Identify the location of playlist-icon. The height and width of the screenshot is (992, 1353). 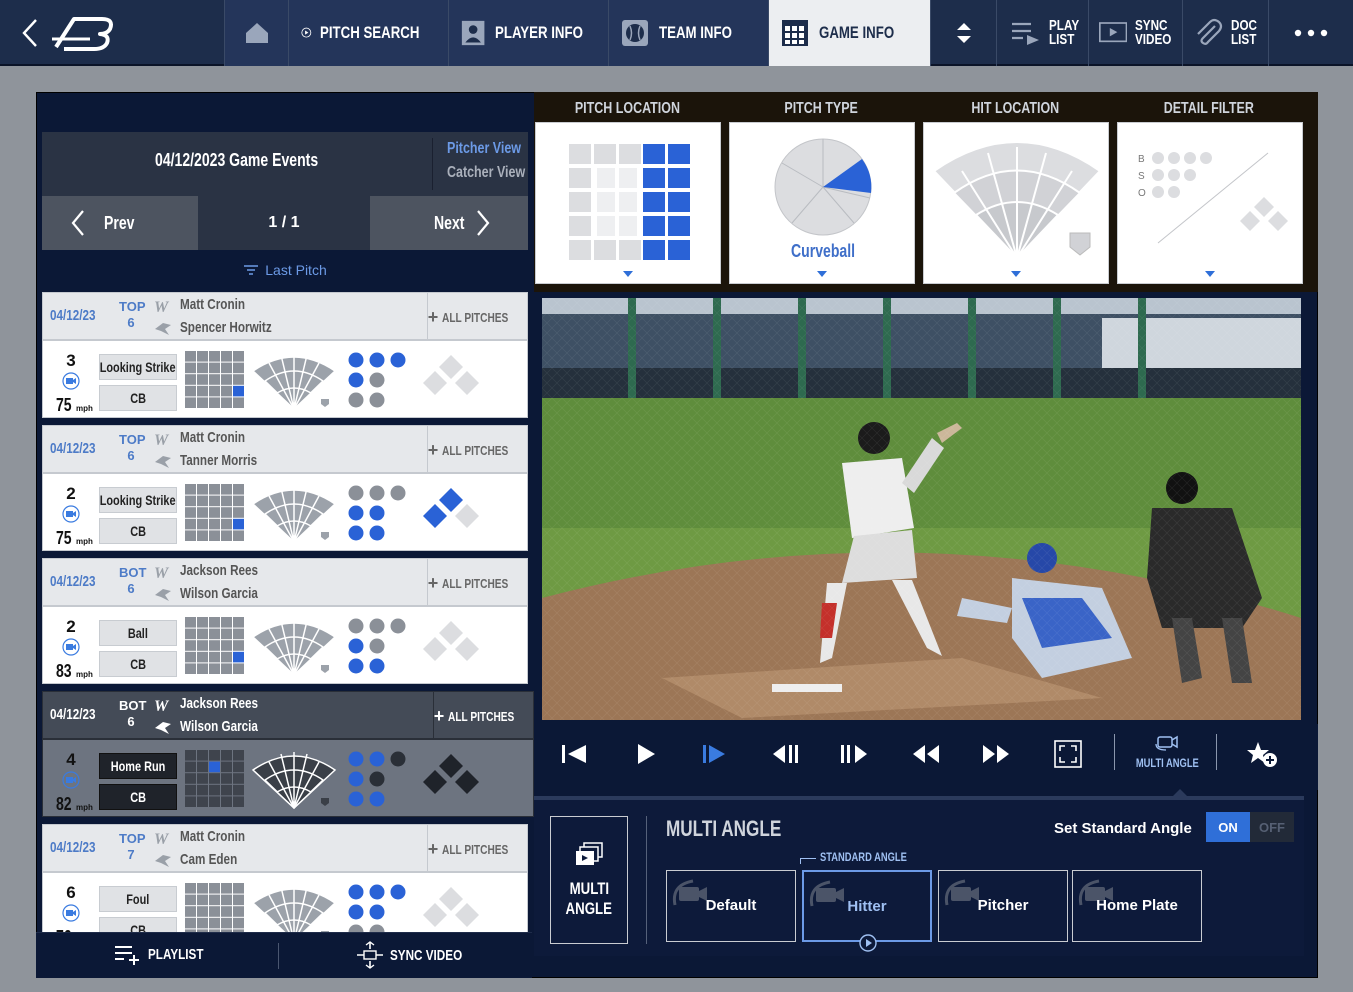
(1025, 33).